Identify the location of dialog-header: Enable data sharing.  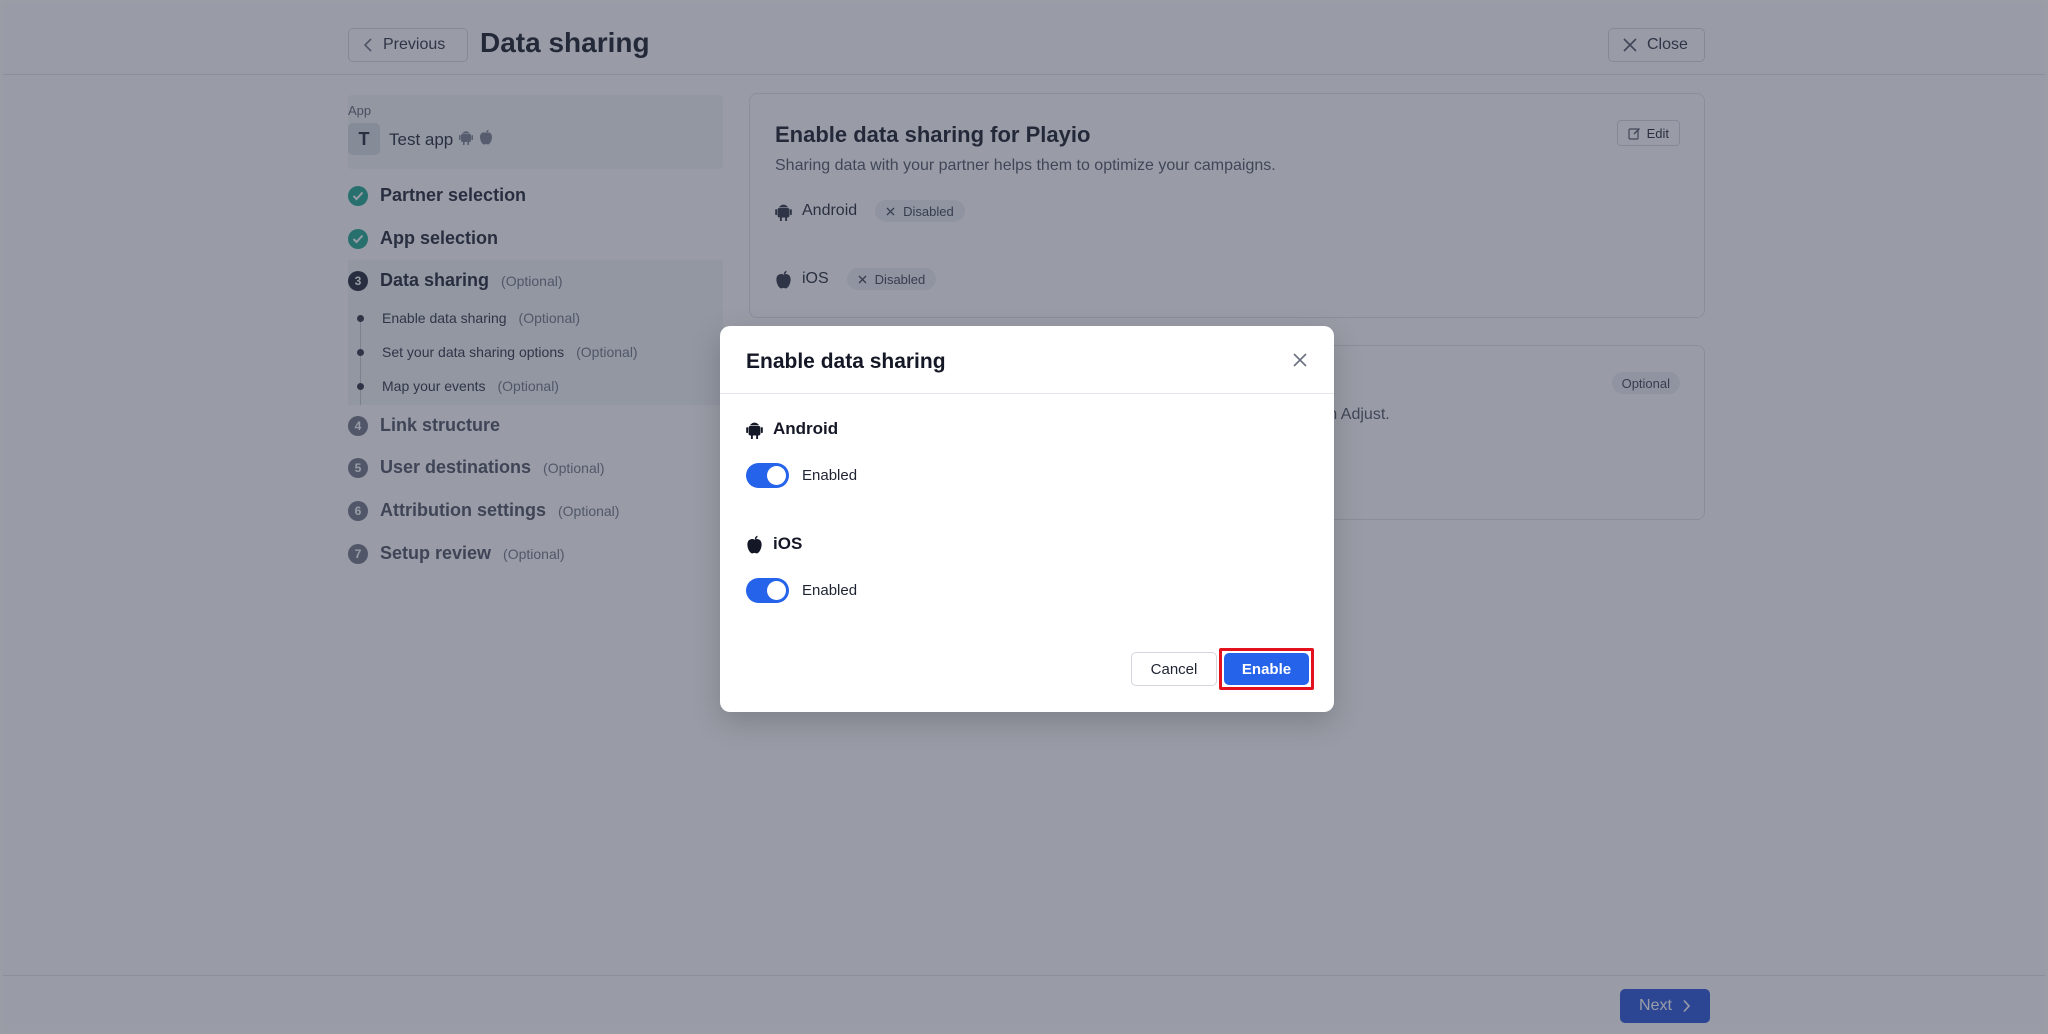
(1027, 360).